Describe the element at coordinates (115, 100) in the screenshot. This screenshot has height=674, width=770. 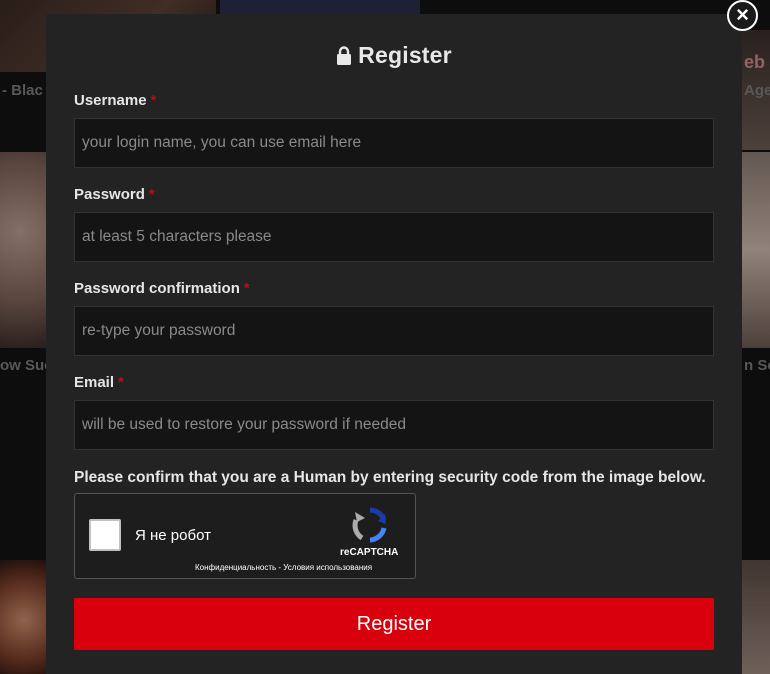
I see `username-label: Username *` at that location.